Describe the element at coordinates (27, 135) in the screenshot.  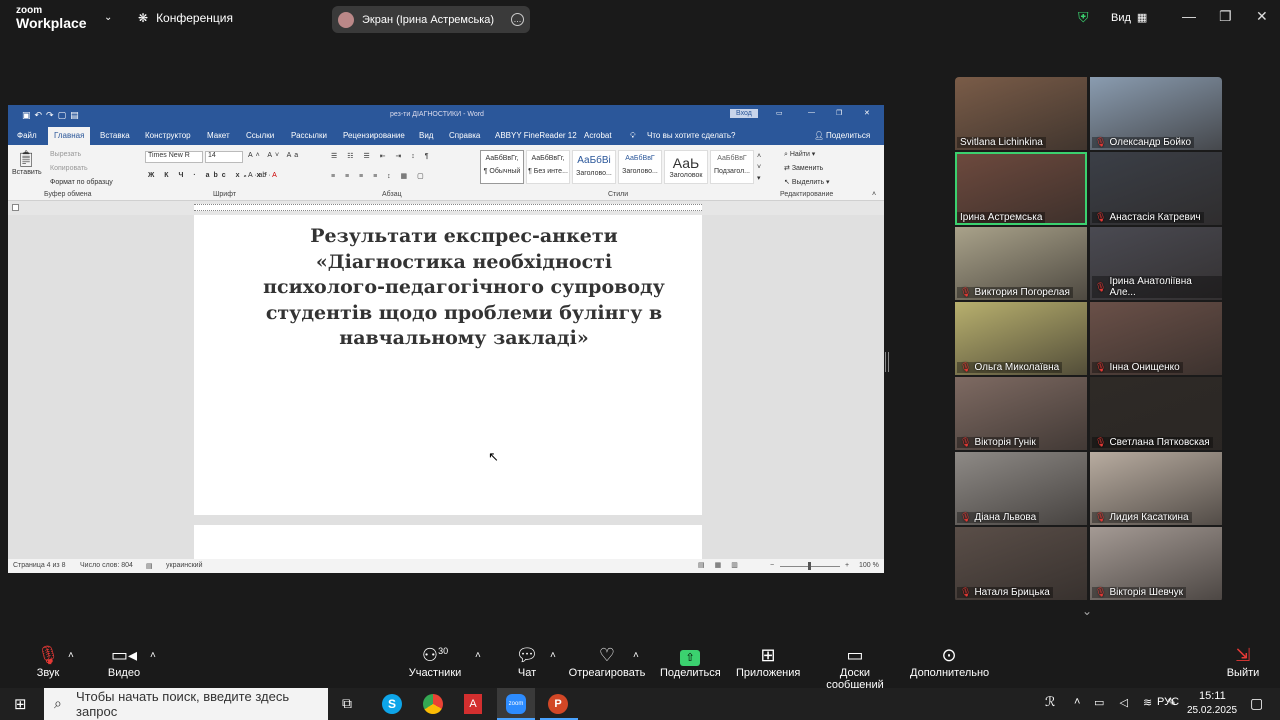
I see `tab-file: Файл` at that location.